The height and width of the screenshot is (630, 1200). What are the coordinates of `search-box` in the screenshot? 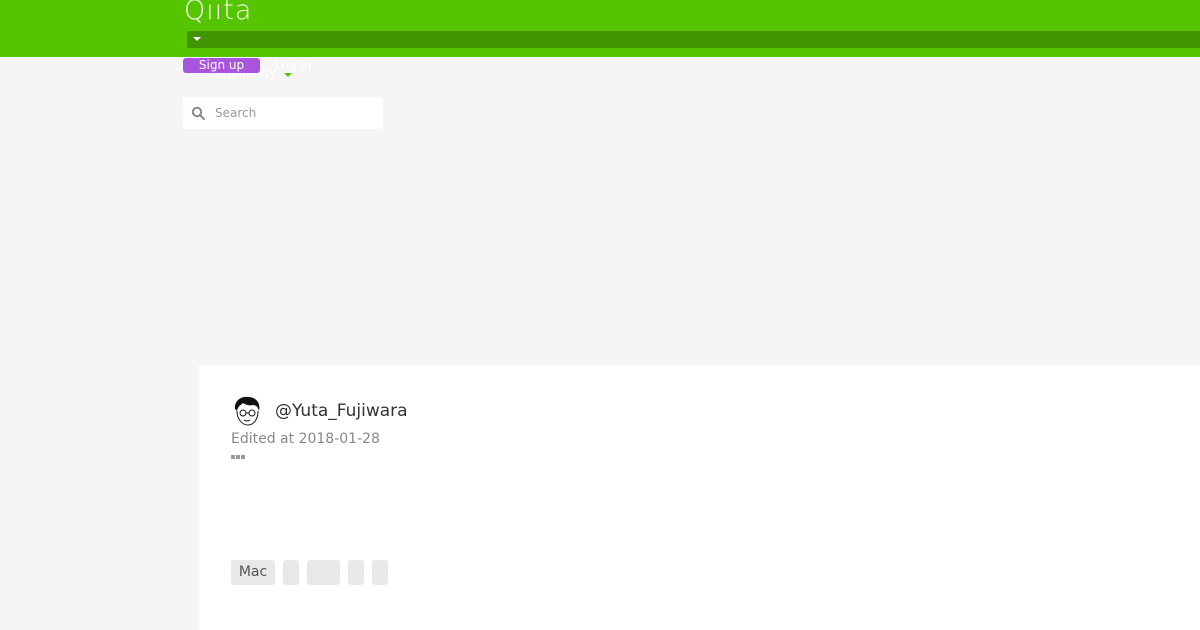 It's located at (283, 113).